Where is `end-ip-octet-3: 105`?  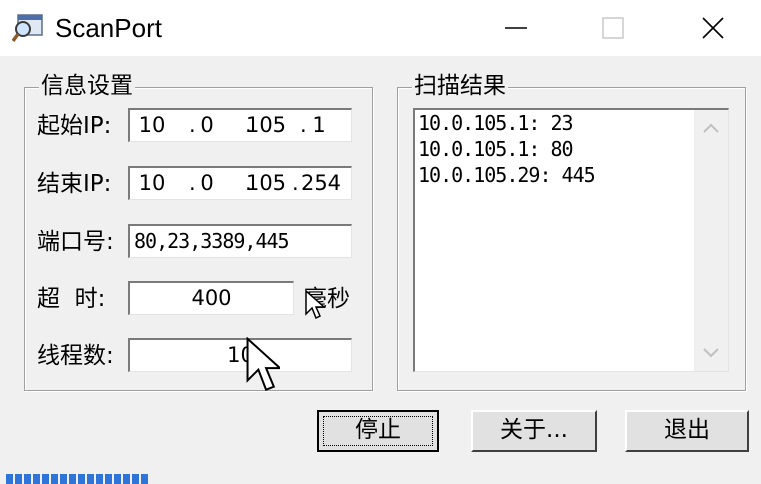 end-ip-octet-3: 105 is located at coordinates (266, 183).